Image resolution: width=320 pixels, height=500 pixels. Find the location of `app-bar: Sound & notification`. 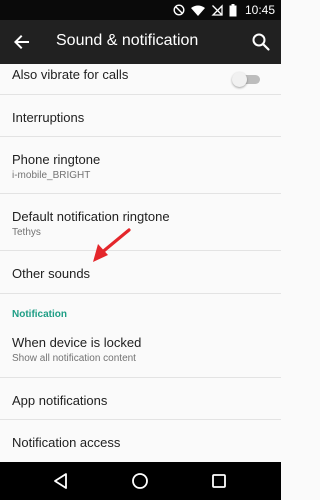

app-bar: Sound & notification is located at coordinates (140, 42).